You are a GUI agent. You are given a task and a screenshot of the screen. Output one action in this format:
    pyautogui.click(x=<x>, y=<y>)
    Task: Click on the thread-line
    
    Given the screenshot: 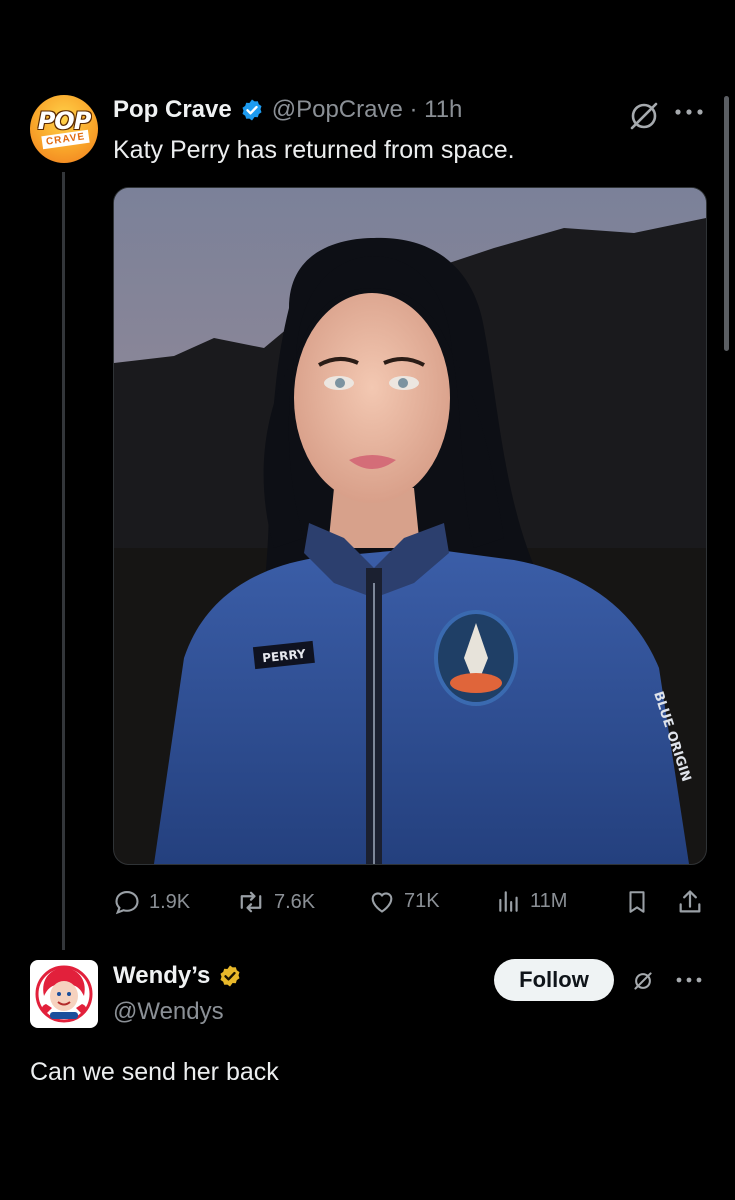 What is the action you would take?
    pyautogui.click(x=63, y=561)
    